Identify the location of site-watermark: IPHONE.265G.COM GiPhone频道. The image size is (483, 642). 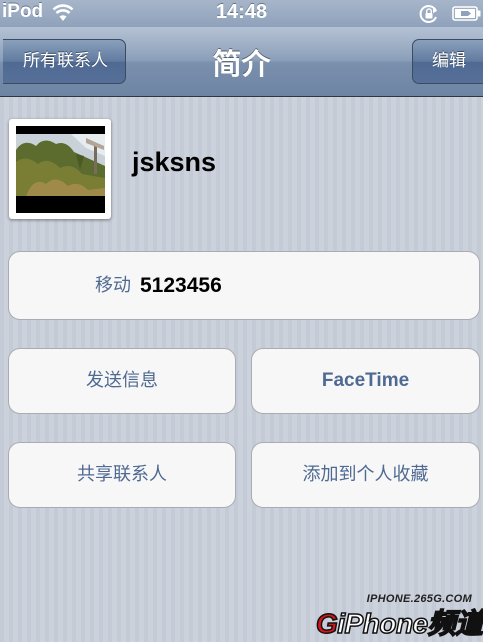
(397, 616).